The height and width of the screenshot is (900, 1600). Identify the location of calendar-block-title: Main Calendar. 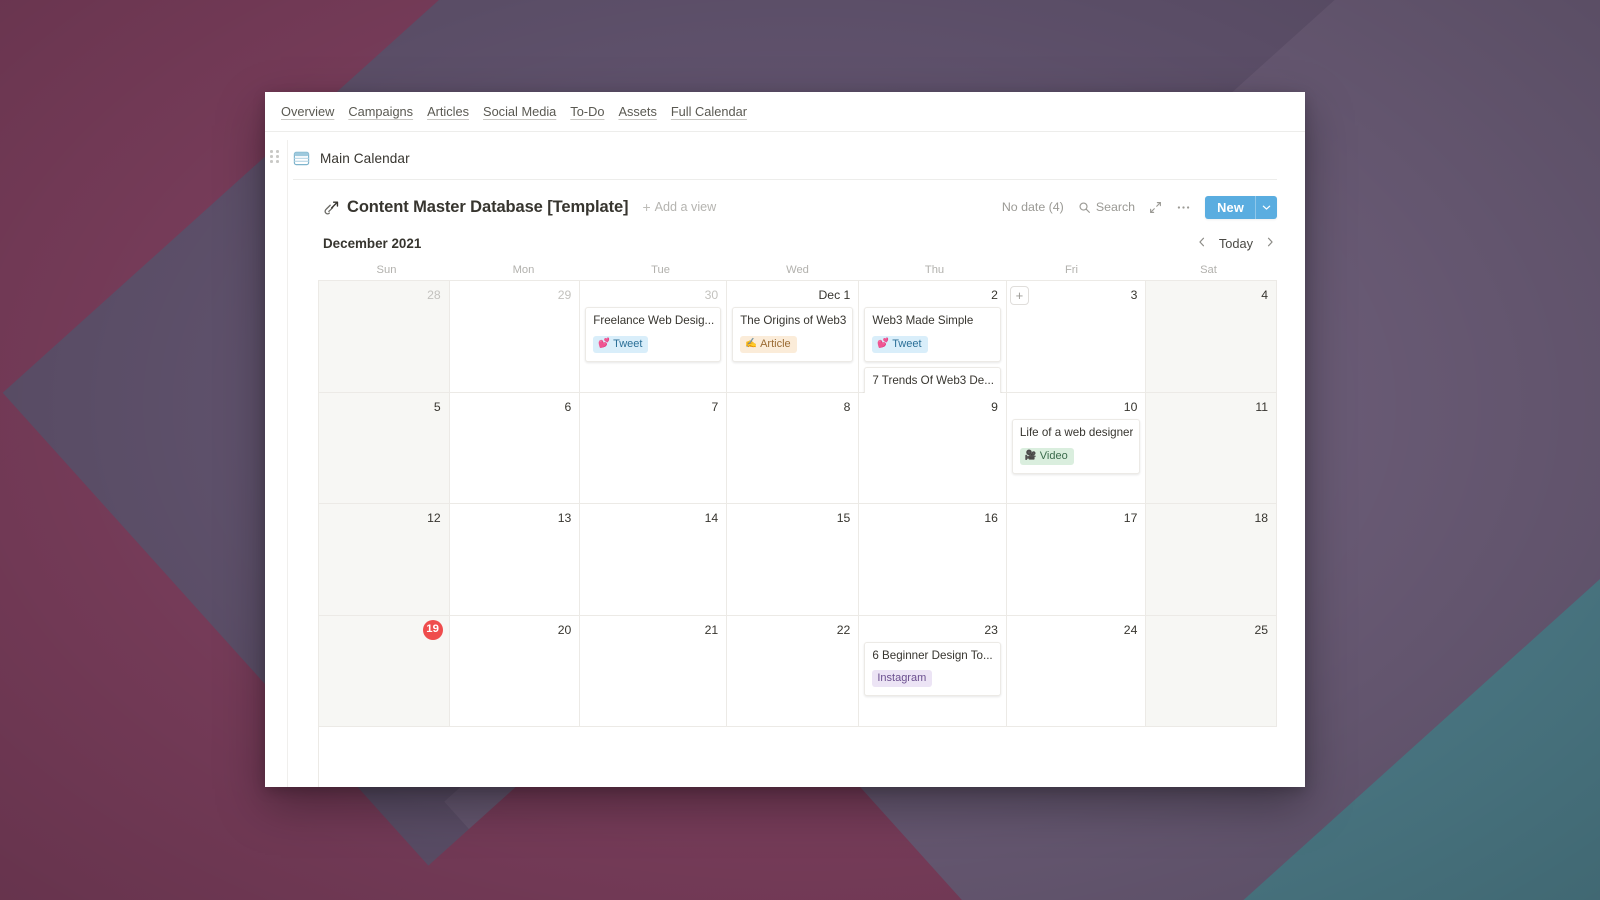
(365, 158).